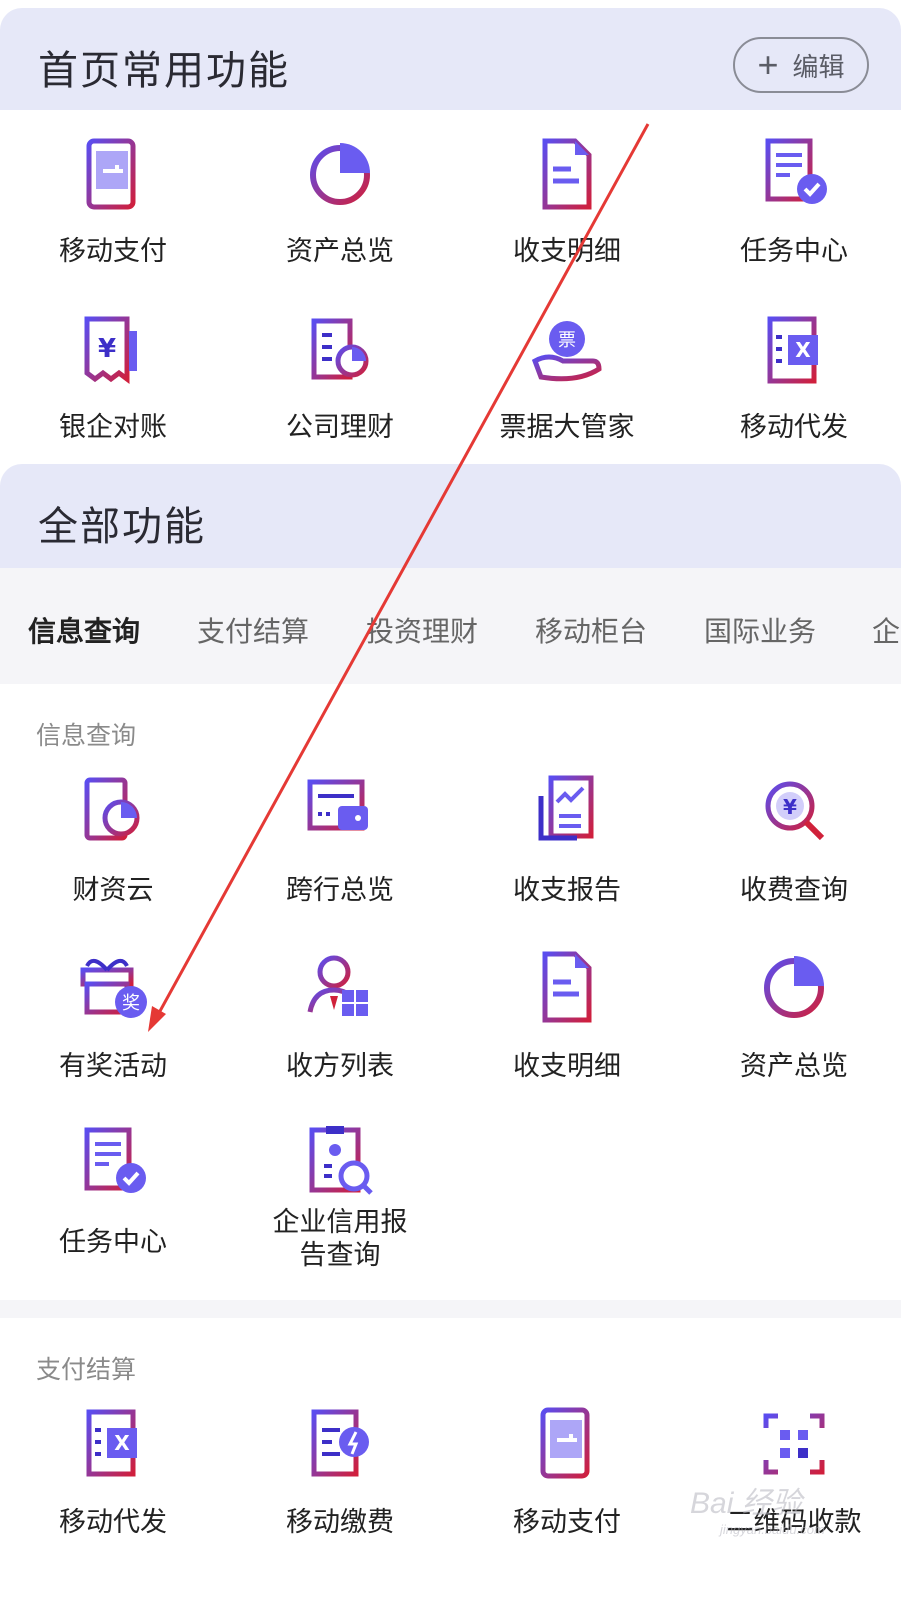  Describe the element at coordinates (340, 839) in the screenshot. I see `info-item-cross-bank: 跨行总览` at that location.